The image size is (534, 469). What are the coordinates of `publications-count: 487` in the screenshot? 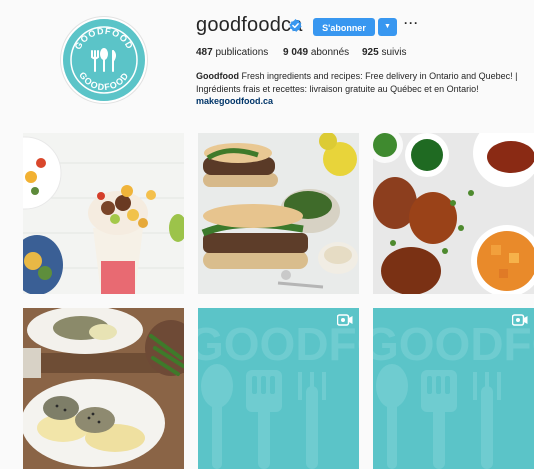 It's located at (204, 52).